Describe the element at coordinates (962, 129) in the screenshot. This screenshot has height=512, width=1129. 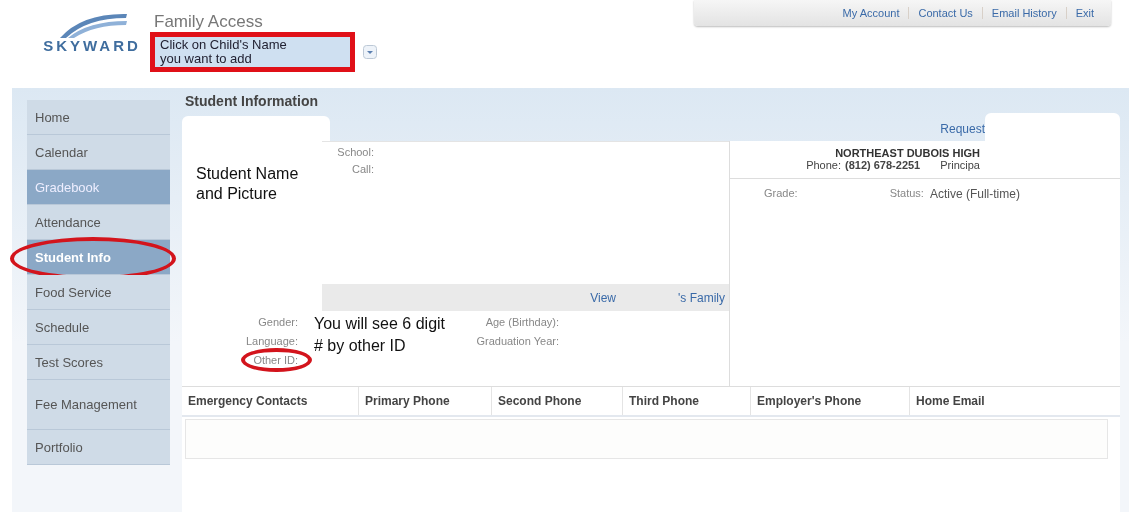
I see `request-link: Request` at that location.